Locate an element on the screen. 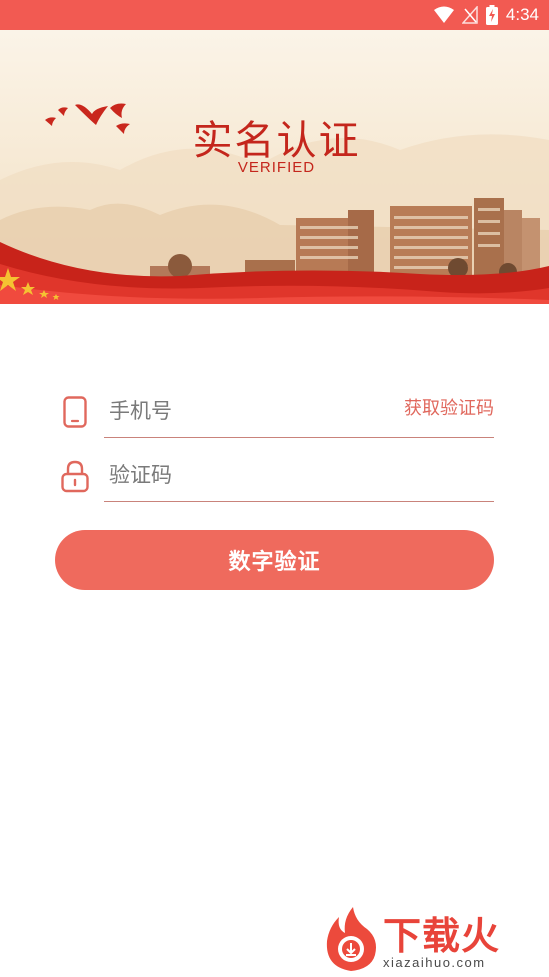 The height and width of the screenshot is (977, 549). banner-subtitle: VERIFIED is located at coordinates (276, 167).